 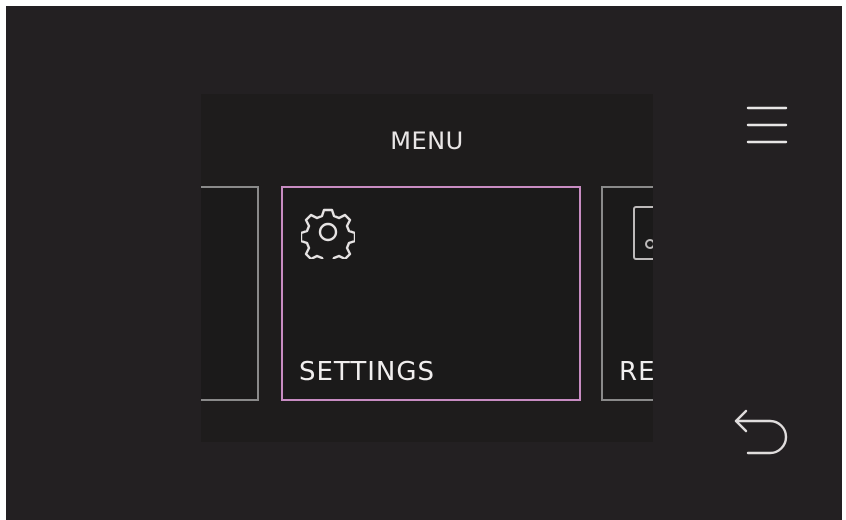 I want to click on menu-card-settings: SETTINGS, so click(x=431, y=293).